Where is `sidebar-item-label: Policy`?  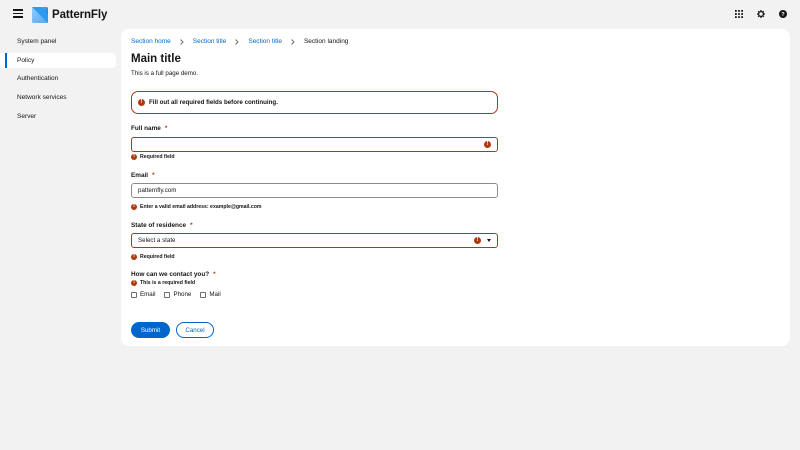 sidebar-item-label: Policy is located at coordinates (26, 60).